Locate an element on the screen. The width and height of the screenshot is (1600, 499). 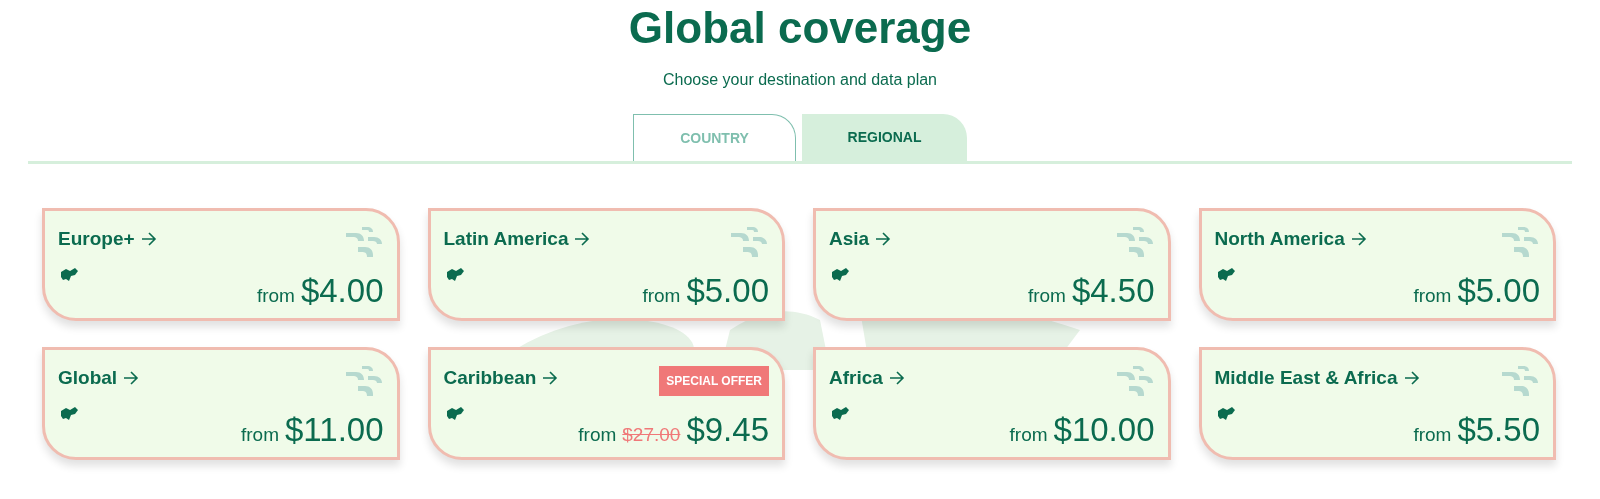
region-name: Africa is located at coordinates (856, 378).